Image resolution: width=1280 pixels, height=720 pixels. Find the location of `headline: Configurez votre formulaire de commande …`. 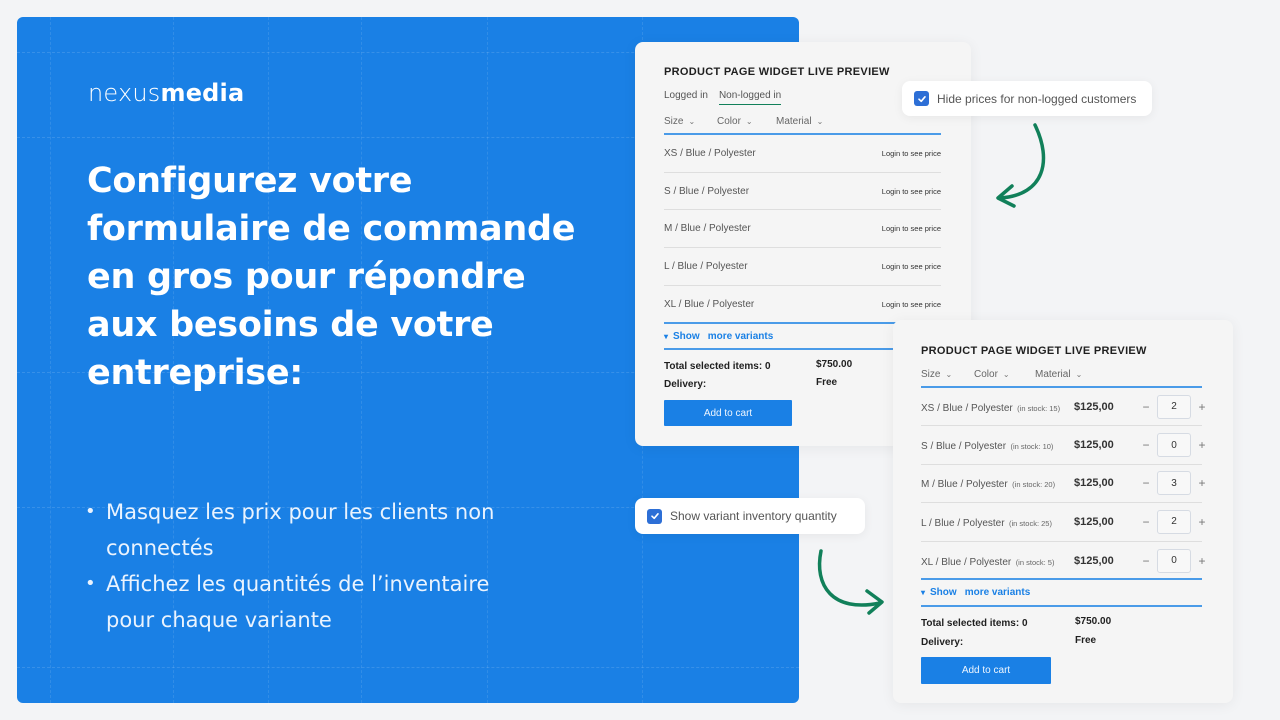

headline: Configurez votre formulaire de commande … is located at coordinates (331, 277).